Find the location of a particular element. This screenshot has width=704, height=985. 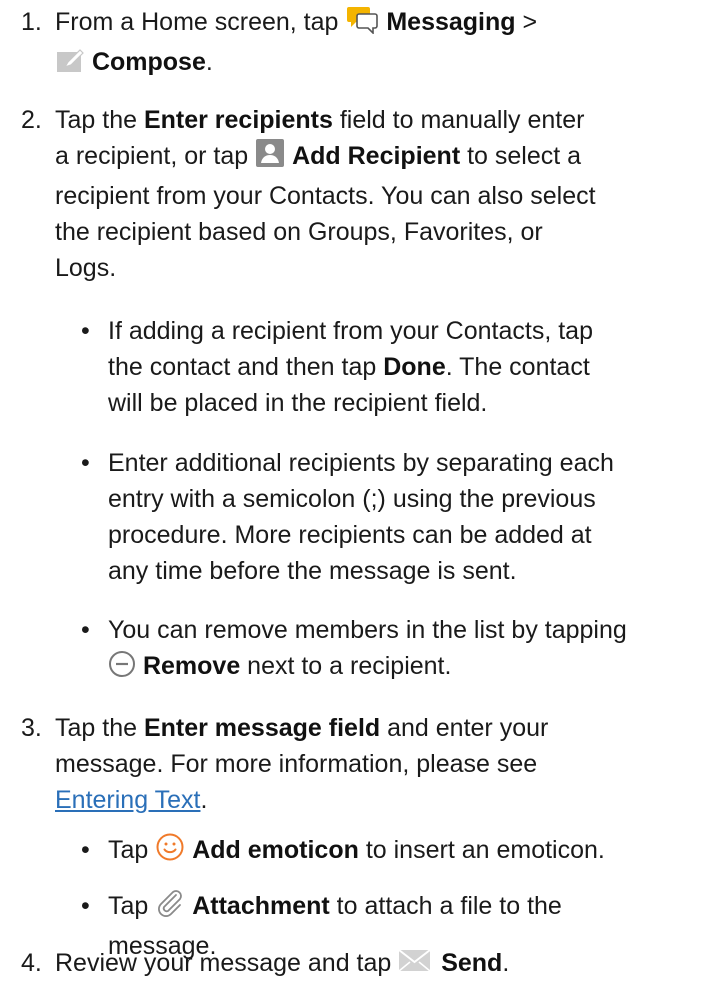

enter-recipients-label: Enter recipients is located at coordinates (238, 120).